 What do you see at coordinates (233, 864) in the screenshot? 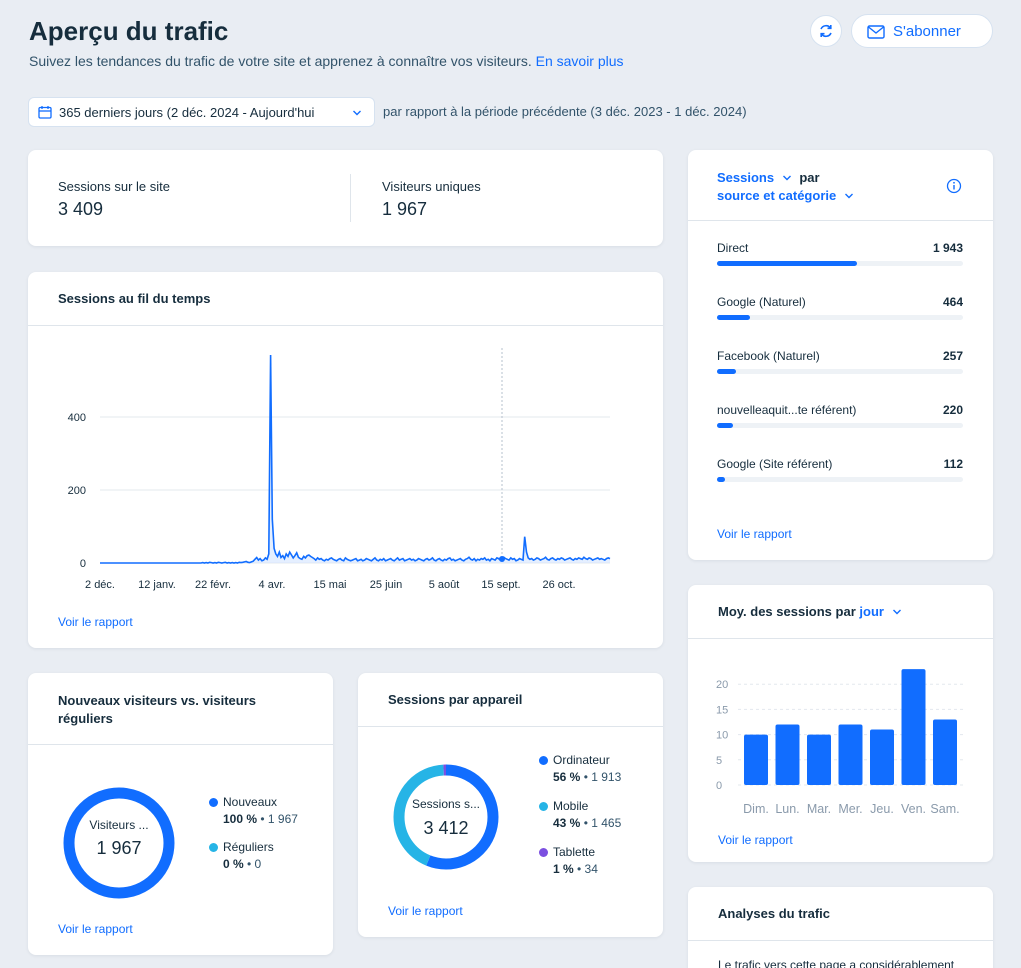
I see `legend-percent: 0 %` at bounding box center [233, 864].